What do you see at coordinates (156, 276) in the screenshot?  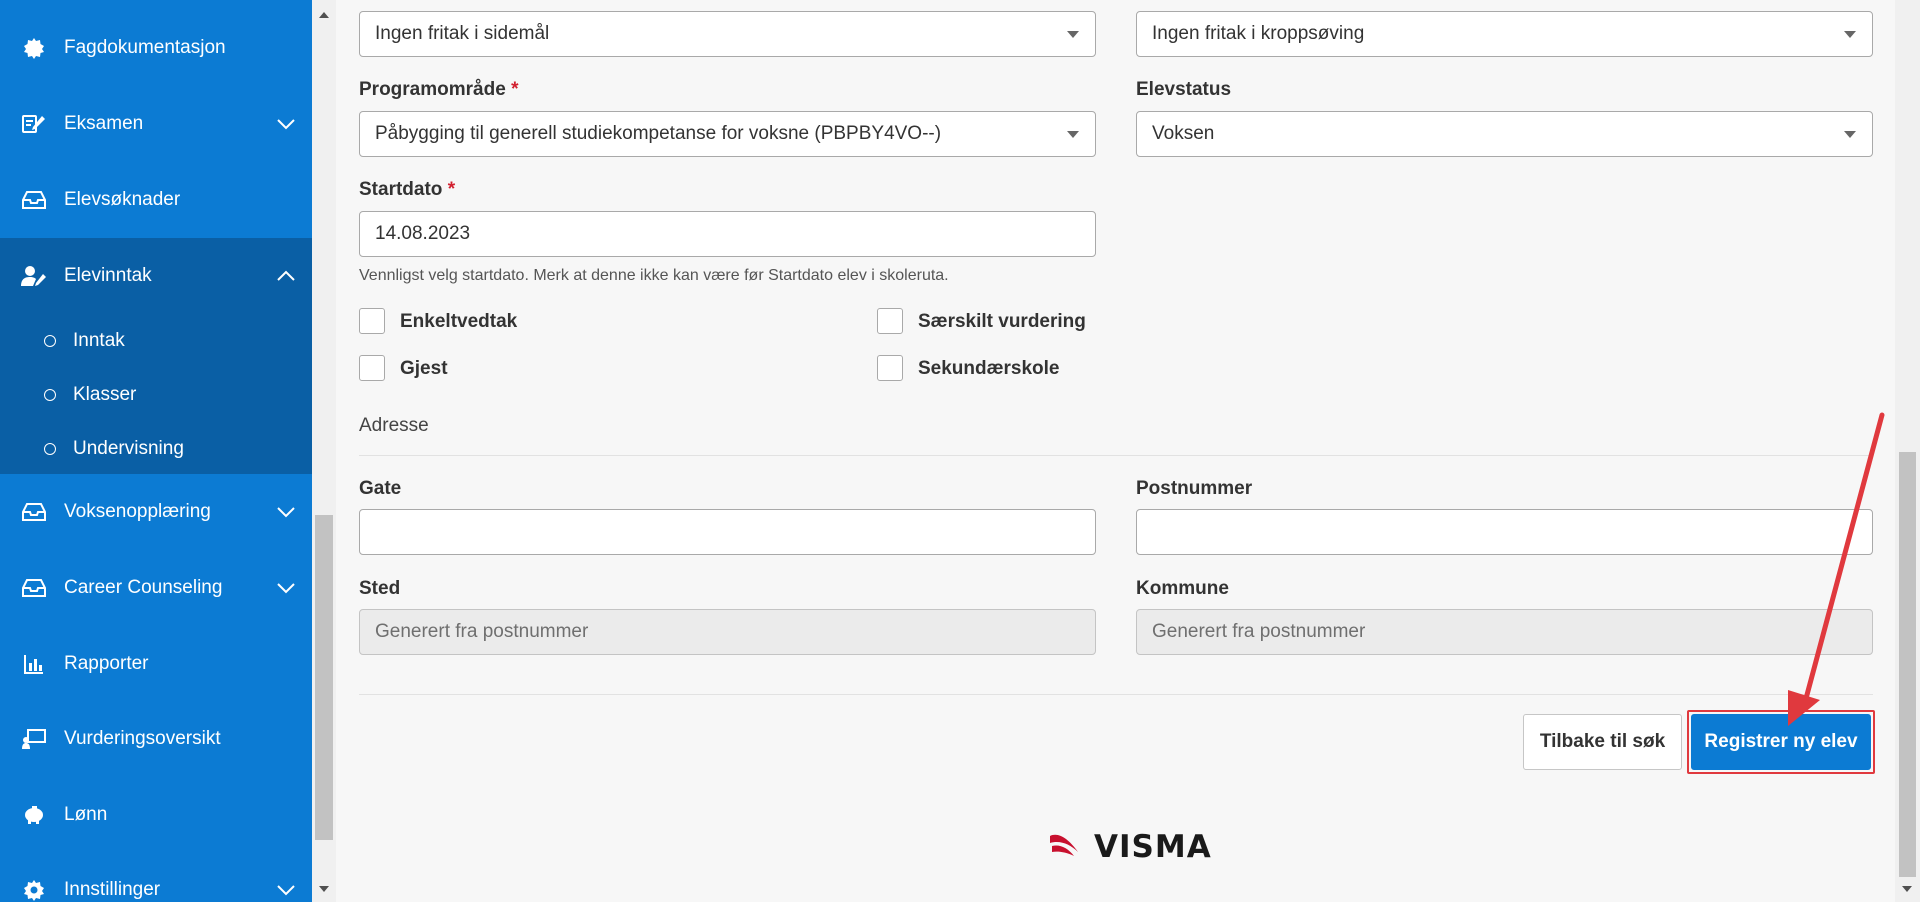 I see `sidebar-item-elevinntak: Elevinntak` at bounding box center [156, 276].